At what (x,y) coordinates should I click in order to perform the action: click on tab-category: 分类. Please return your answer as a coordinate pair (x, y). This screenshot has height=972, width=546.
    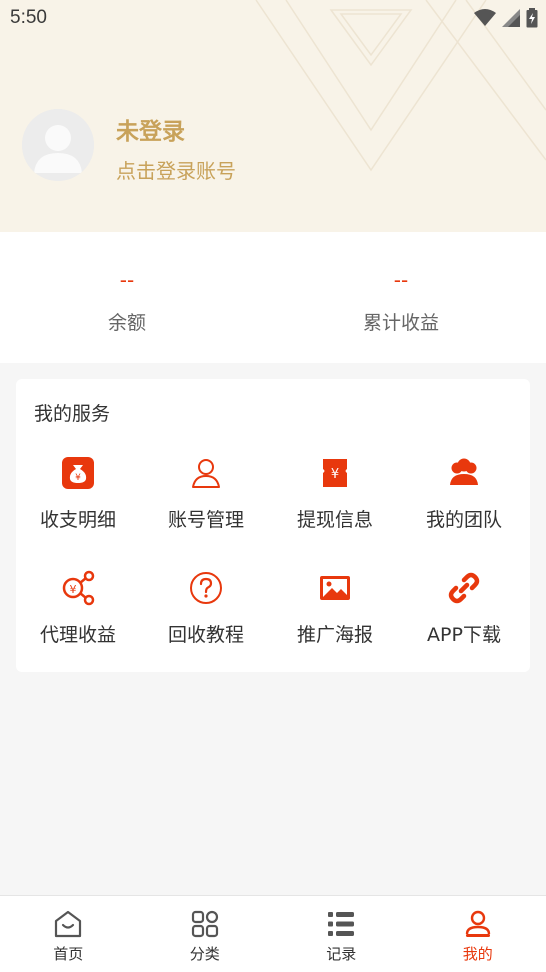
    Looking at the image, I should click on (205, 934).